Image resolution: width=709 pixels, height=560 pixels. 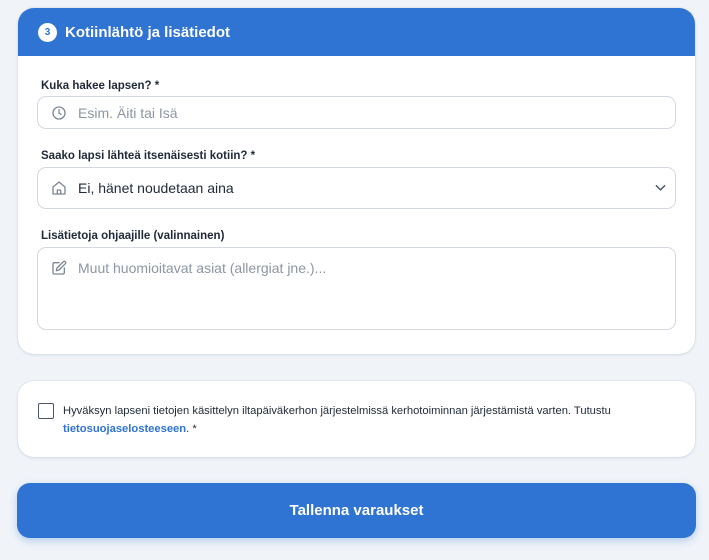 I want to click on consent-checkbox, so click(x=46, y=411).